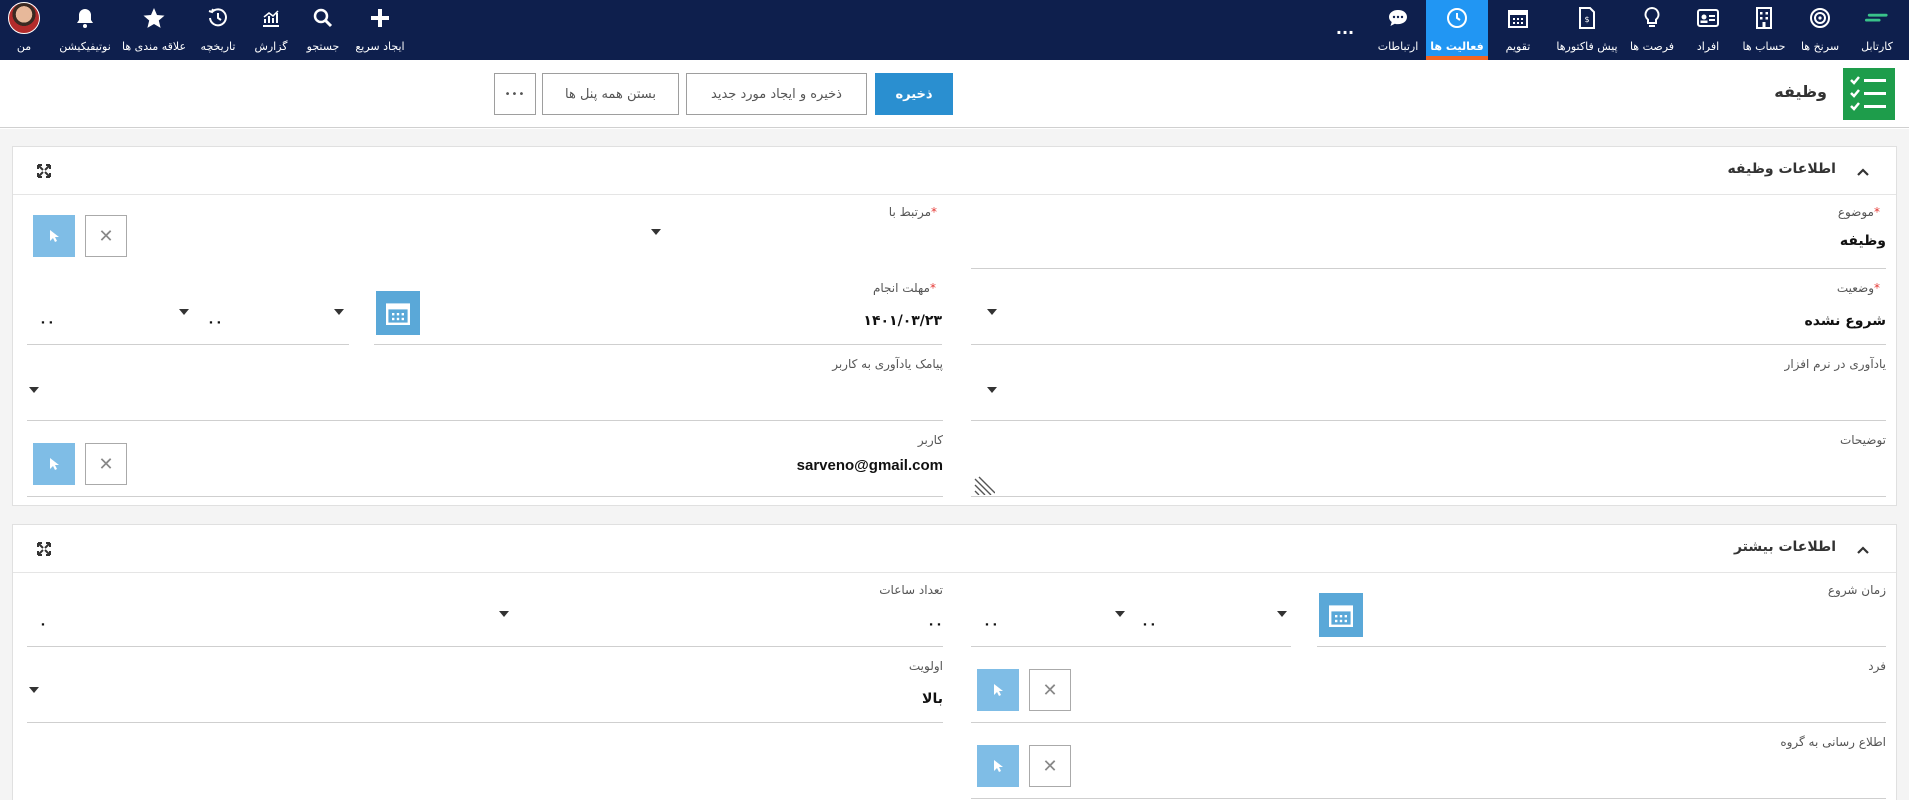 Image resolution: width=1909 pixels, height=800 pixels. I want to click on select-related-button, so click(54, 236).